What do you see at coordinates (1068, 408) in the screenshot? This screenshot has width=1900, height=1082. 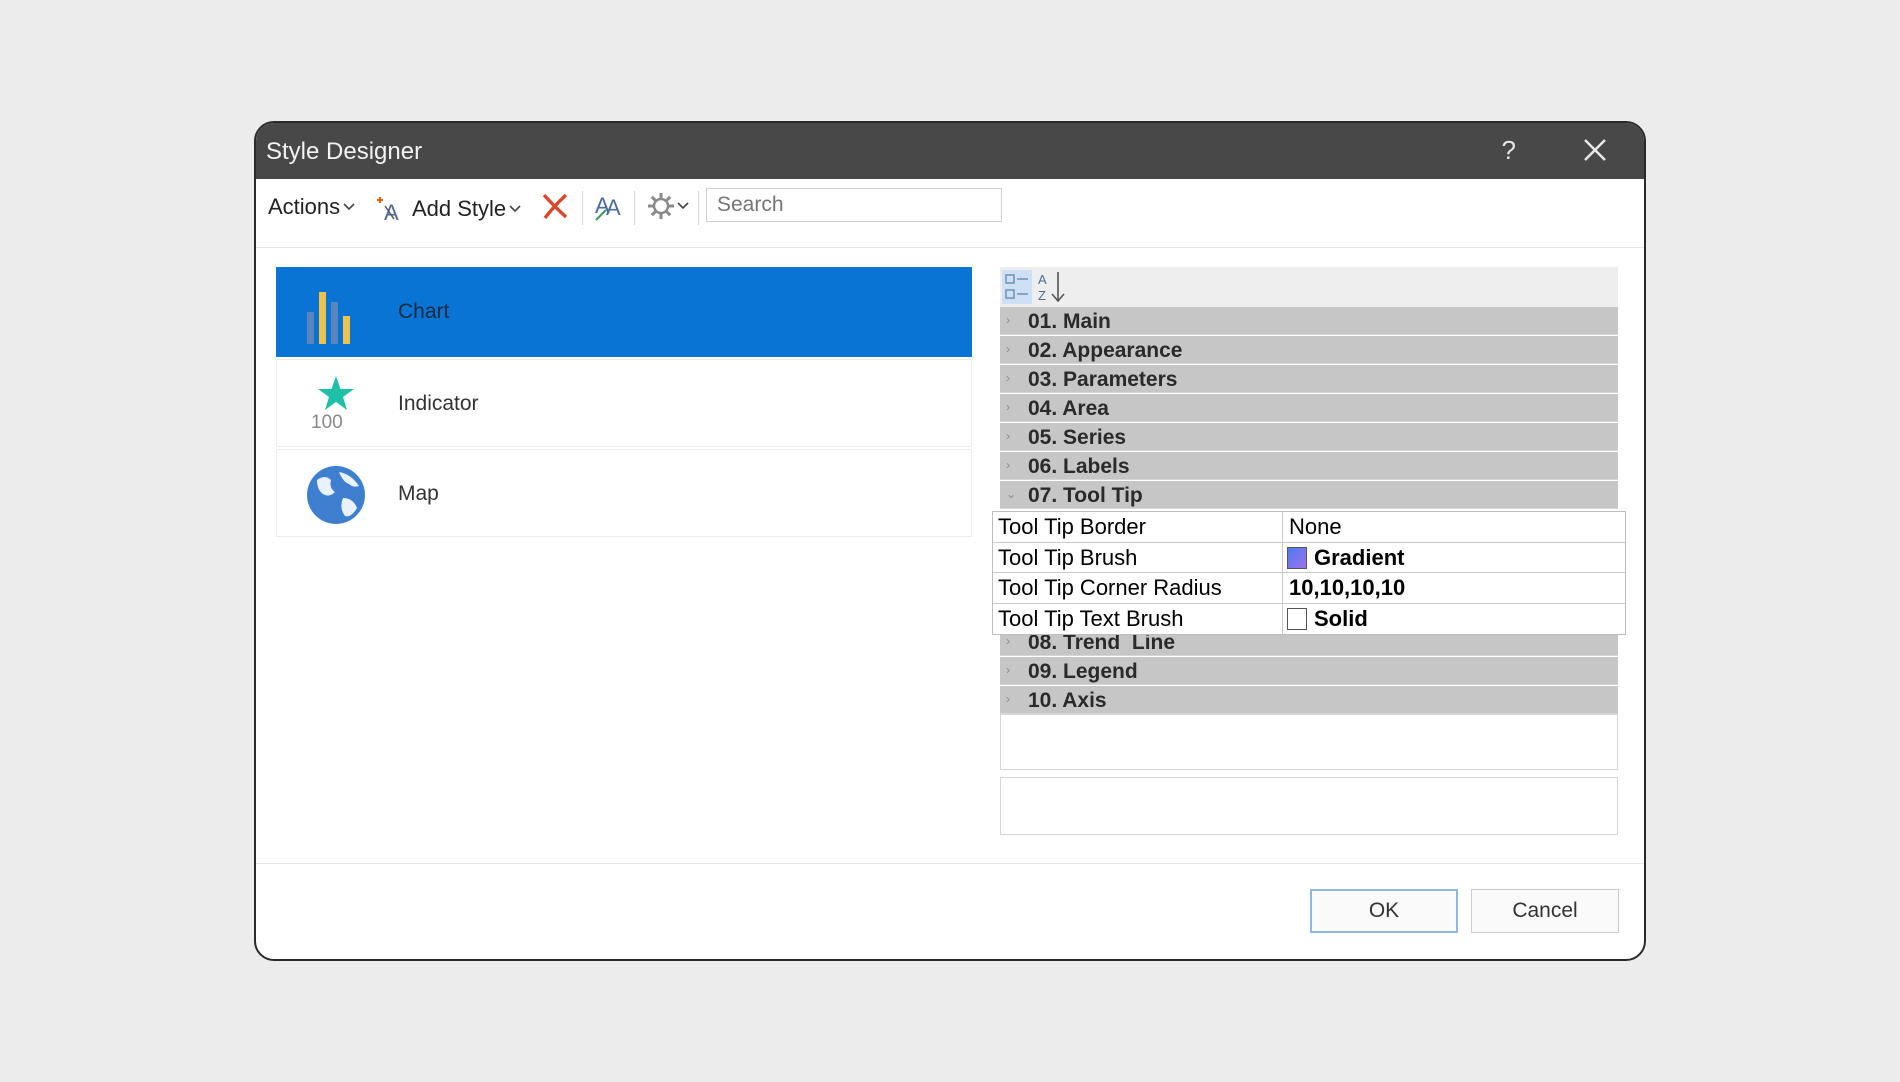 I see `category-label: 04. Area` at bounding box center [1068, 408].